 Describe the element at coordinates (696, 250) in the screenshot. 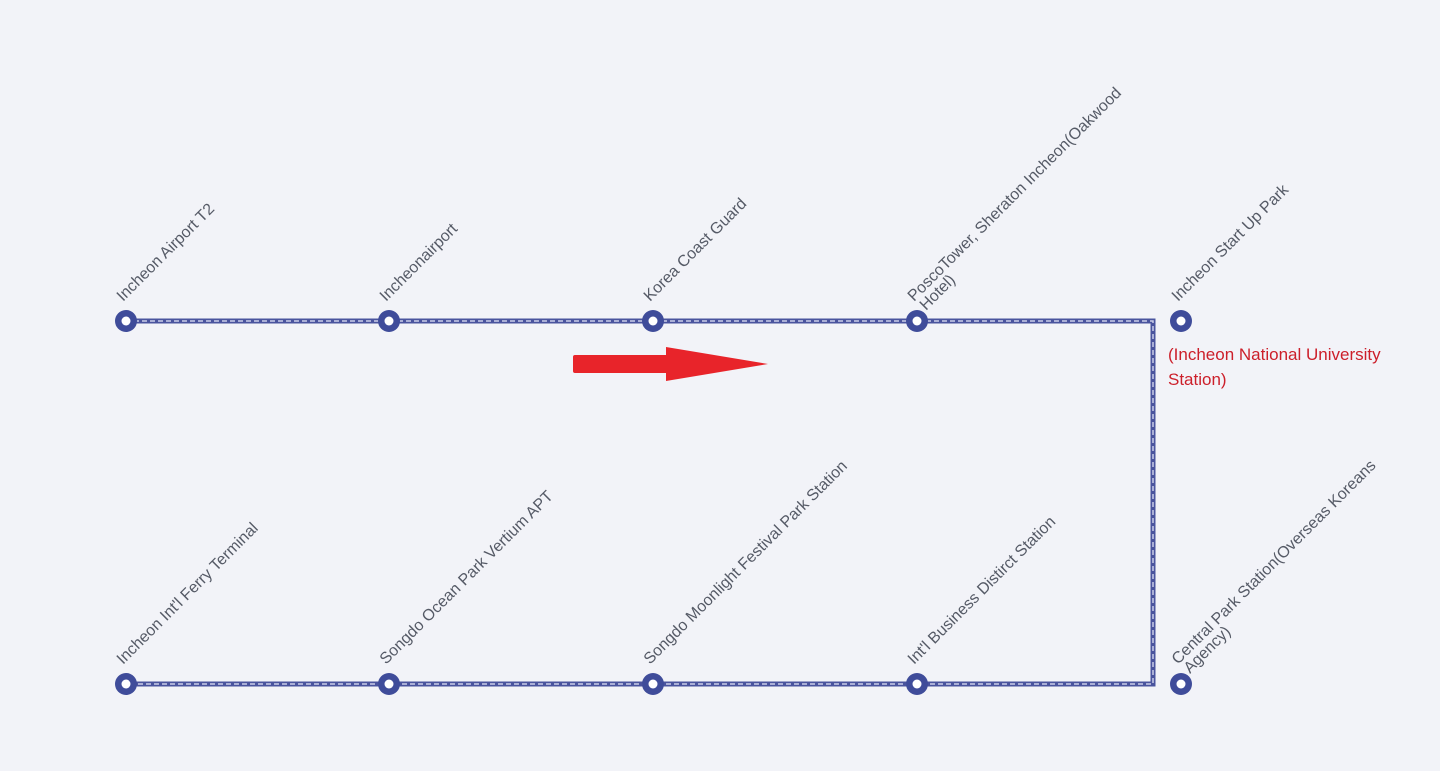

I see `station-label: Korea Coast Guard` at that location.